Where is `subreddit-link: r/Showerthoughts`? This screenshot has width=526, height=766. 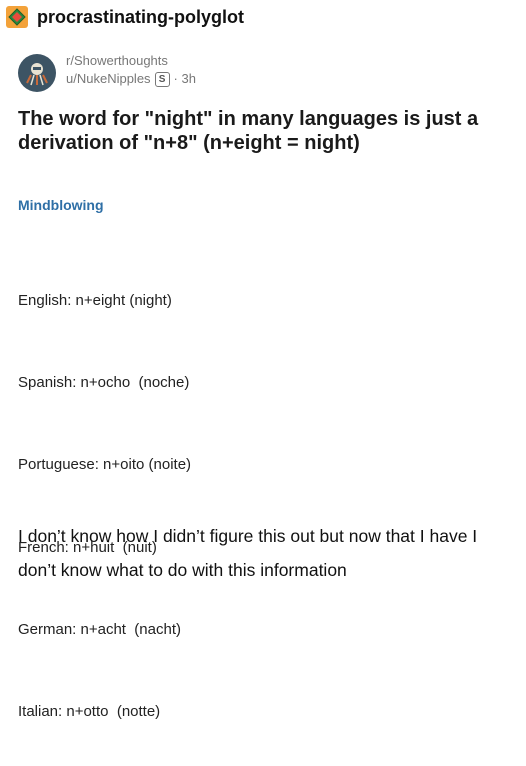
subreddit-link: r/Showerthoughts is located at coordinates (131, 61).